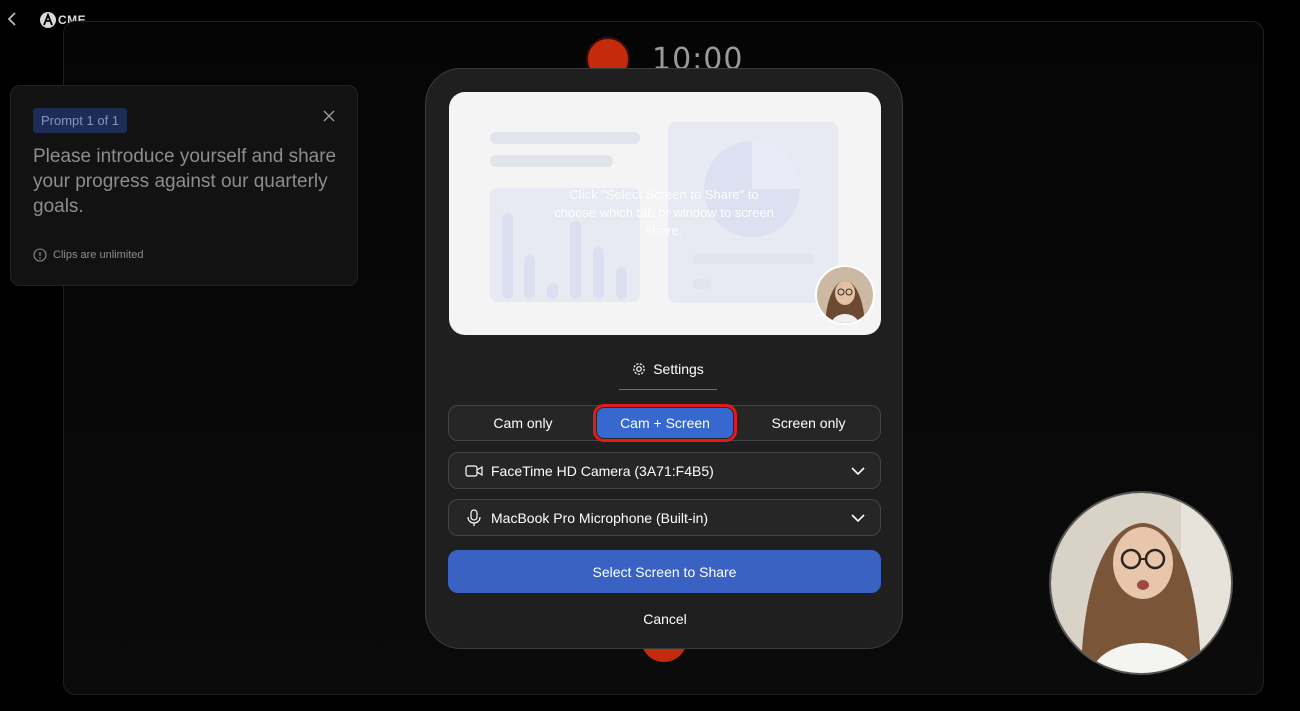 The height and width of the screenshot is (711, 1300). I want to click on close-icon, so click(329, 116).